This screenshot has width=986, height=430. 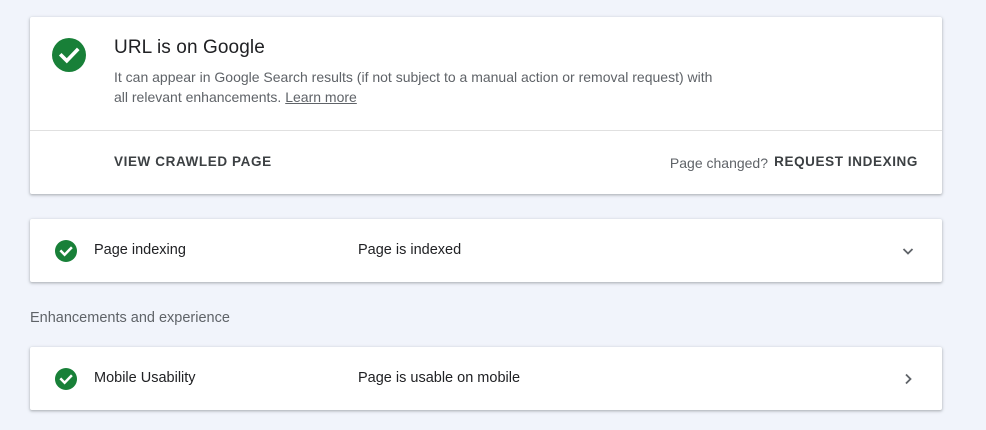 What do you see at coordinates (486, 250) in the screenshot?
I see `page-indexing-row: Page indexing Page is indexed` at bounding box center [486, 250].